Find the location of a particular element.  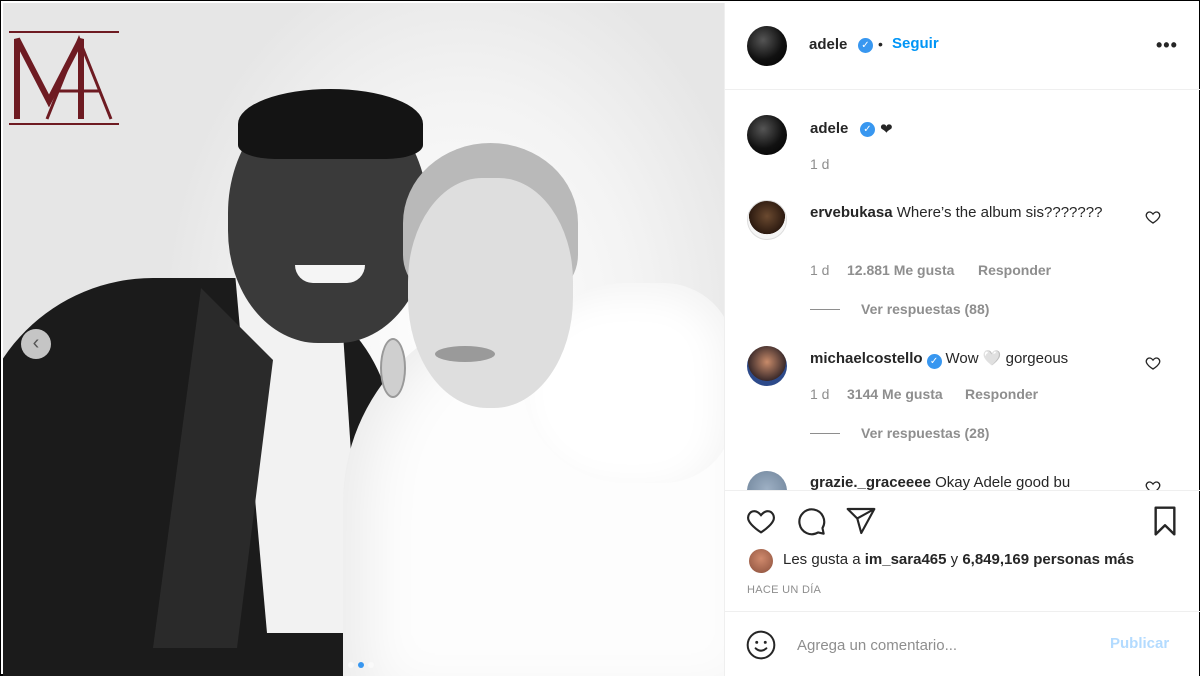

comment-icon is located at coordinates (811, 521).